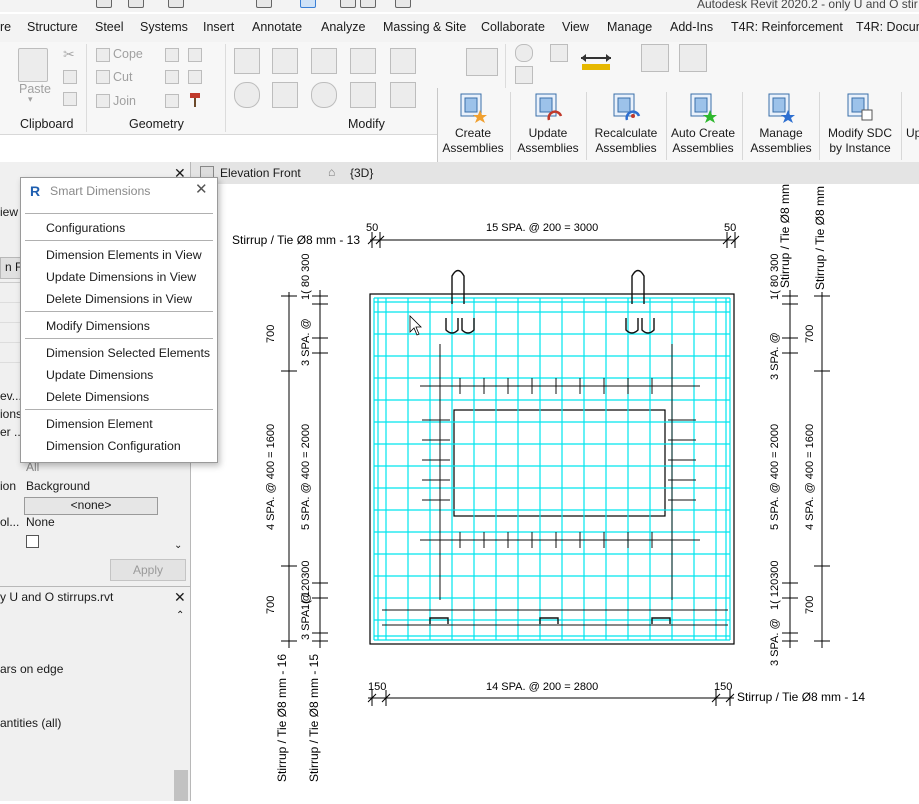  Describe the element at coordinates (912, 116) in the screenshot. I see `update-more-button: Up` at that location.